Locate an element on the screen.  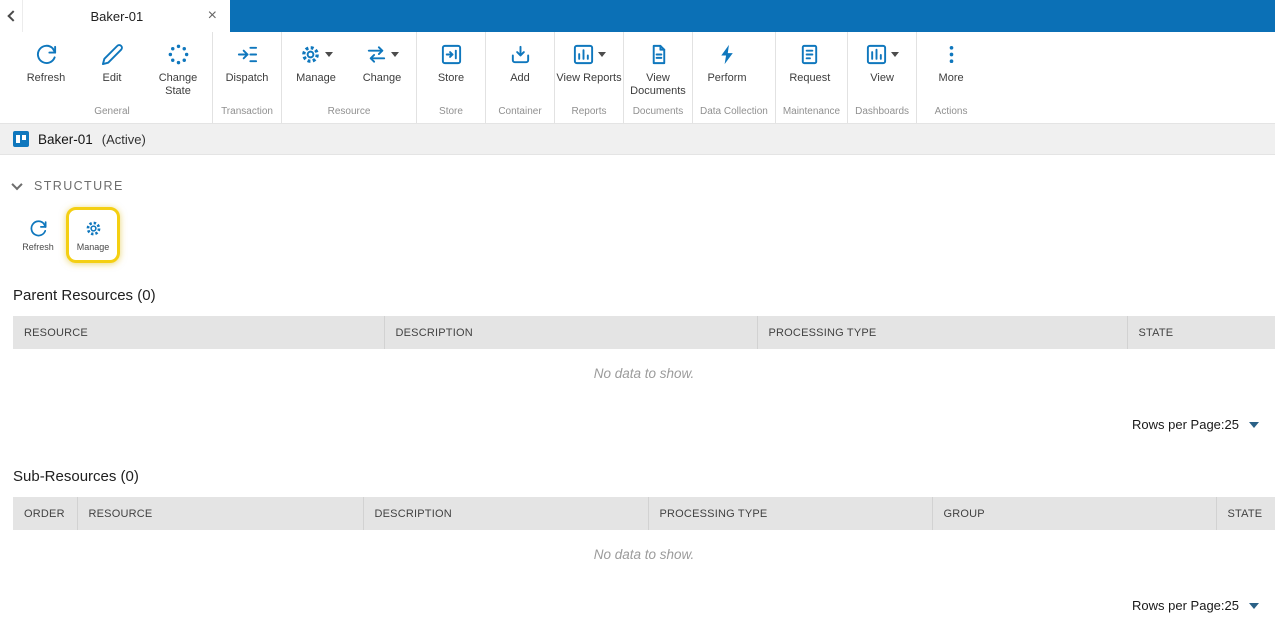
document-icon is located at coordinates (658, 54).